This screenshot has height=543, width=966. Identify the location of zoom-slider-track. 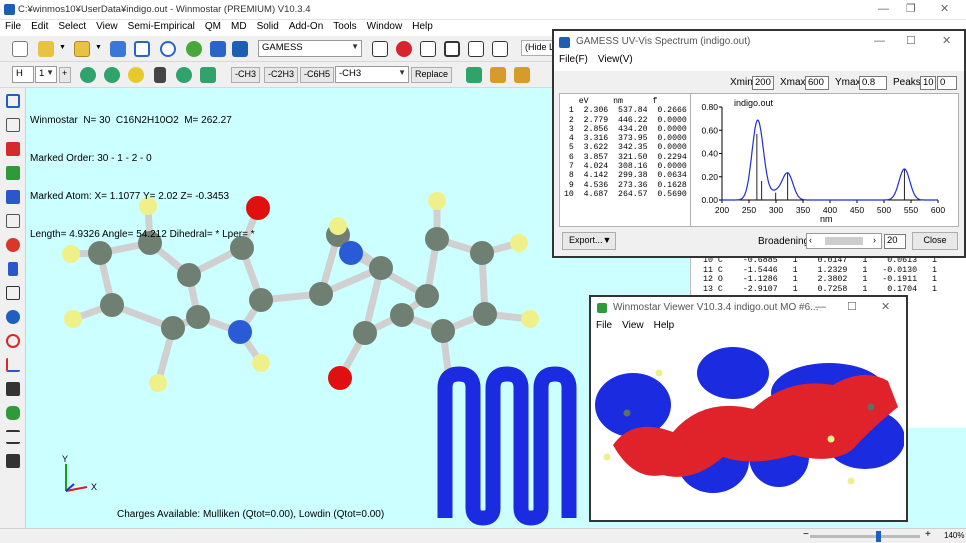
(865, 536).